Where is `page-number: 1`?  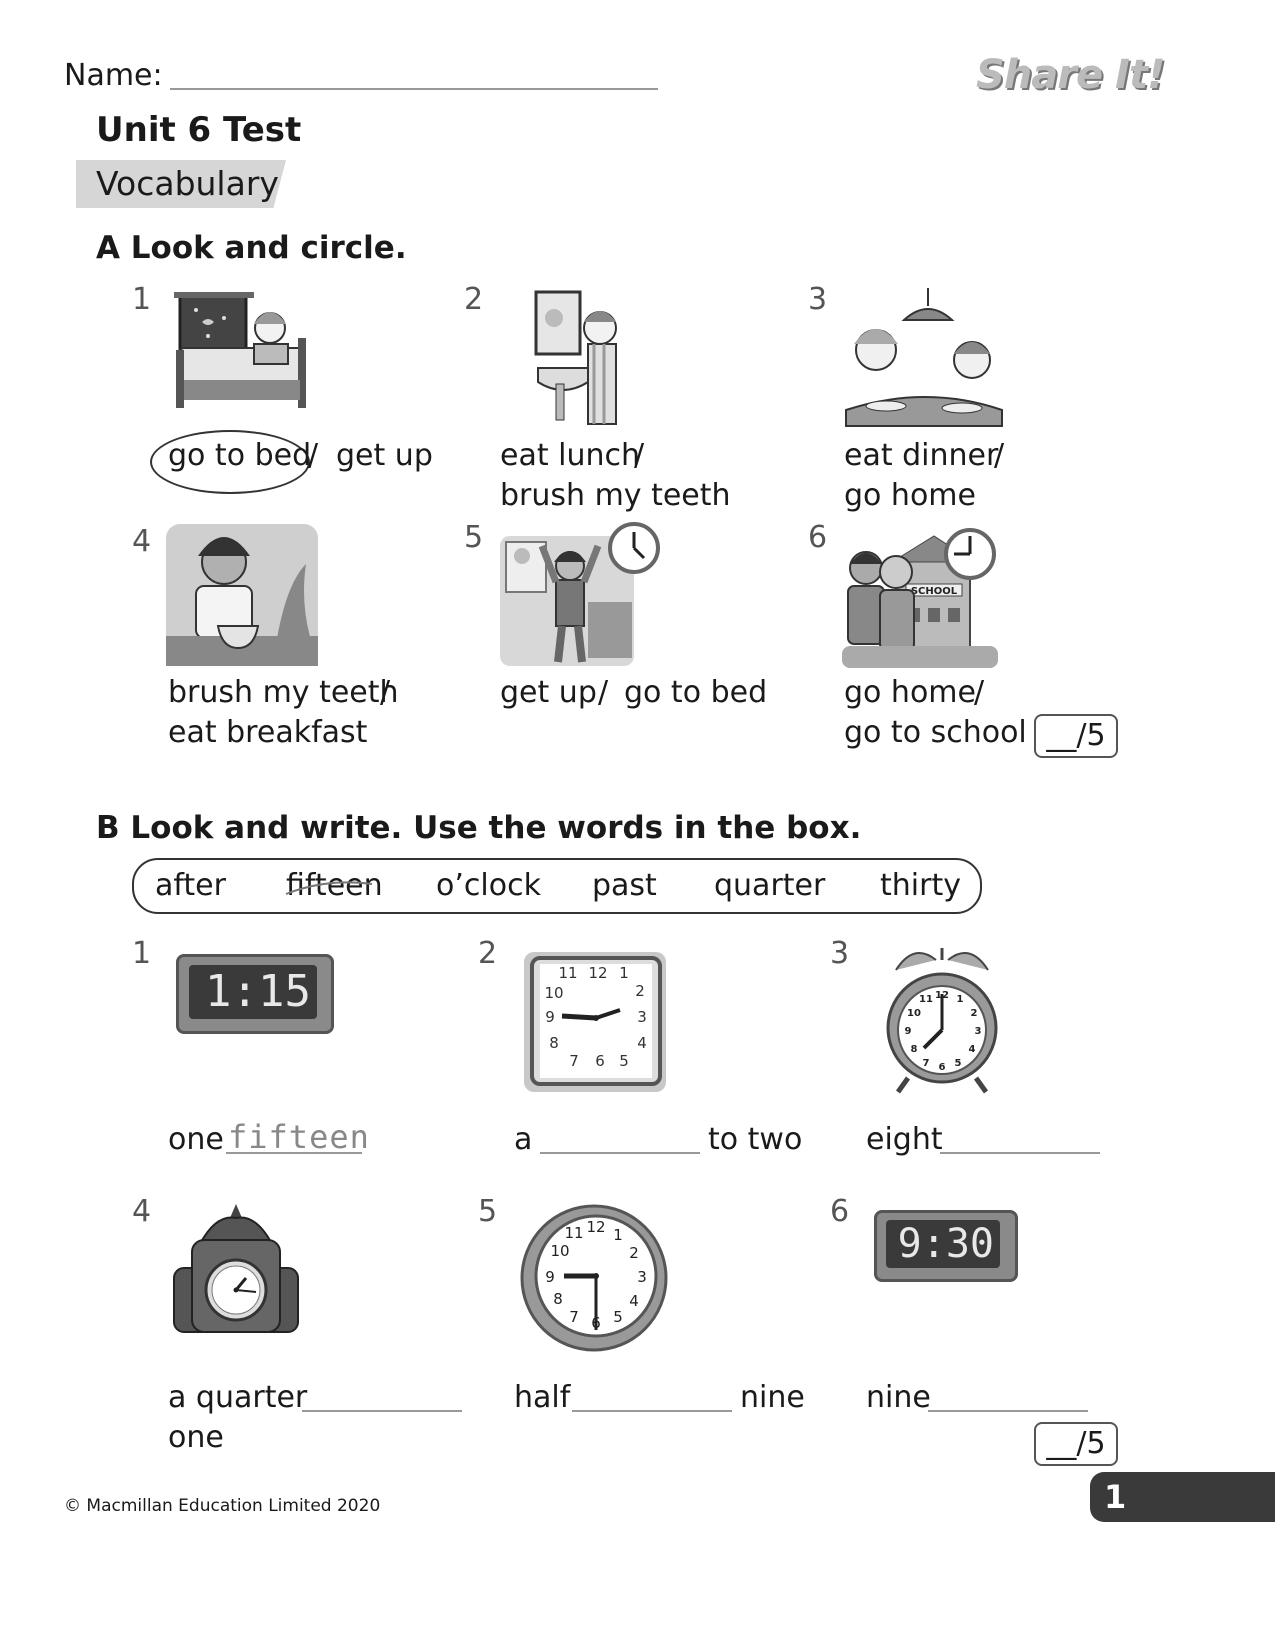
page-number: 1 is located at coordinates (1115, 1497).